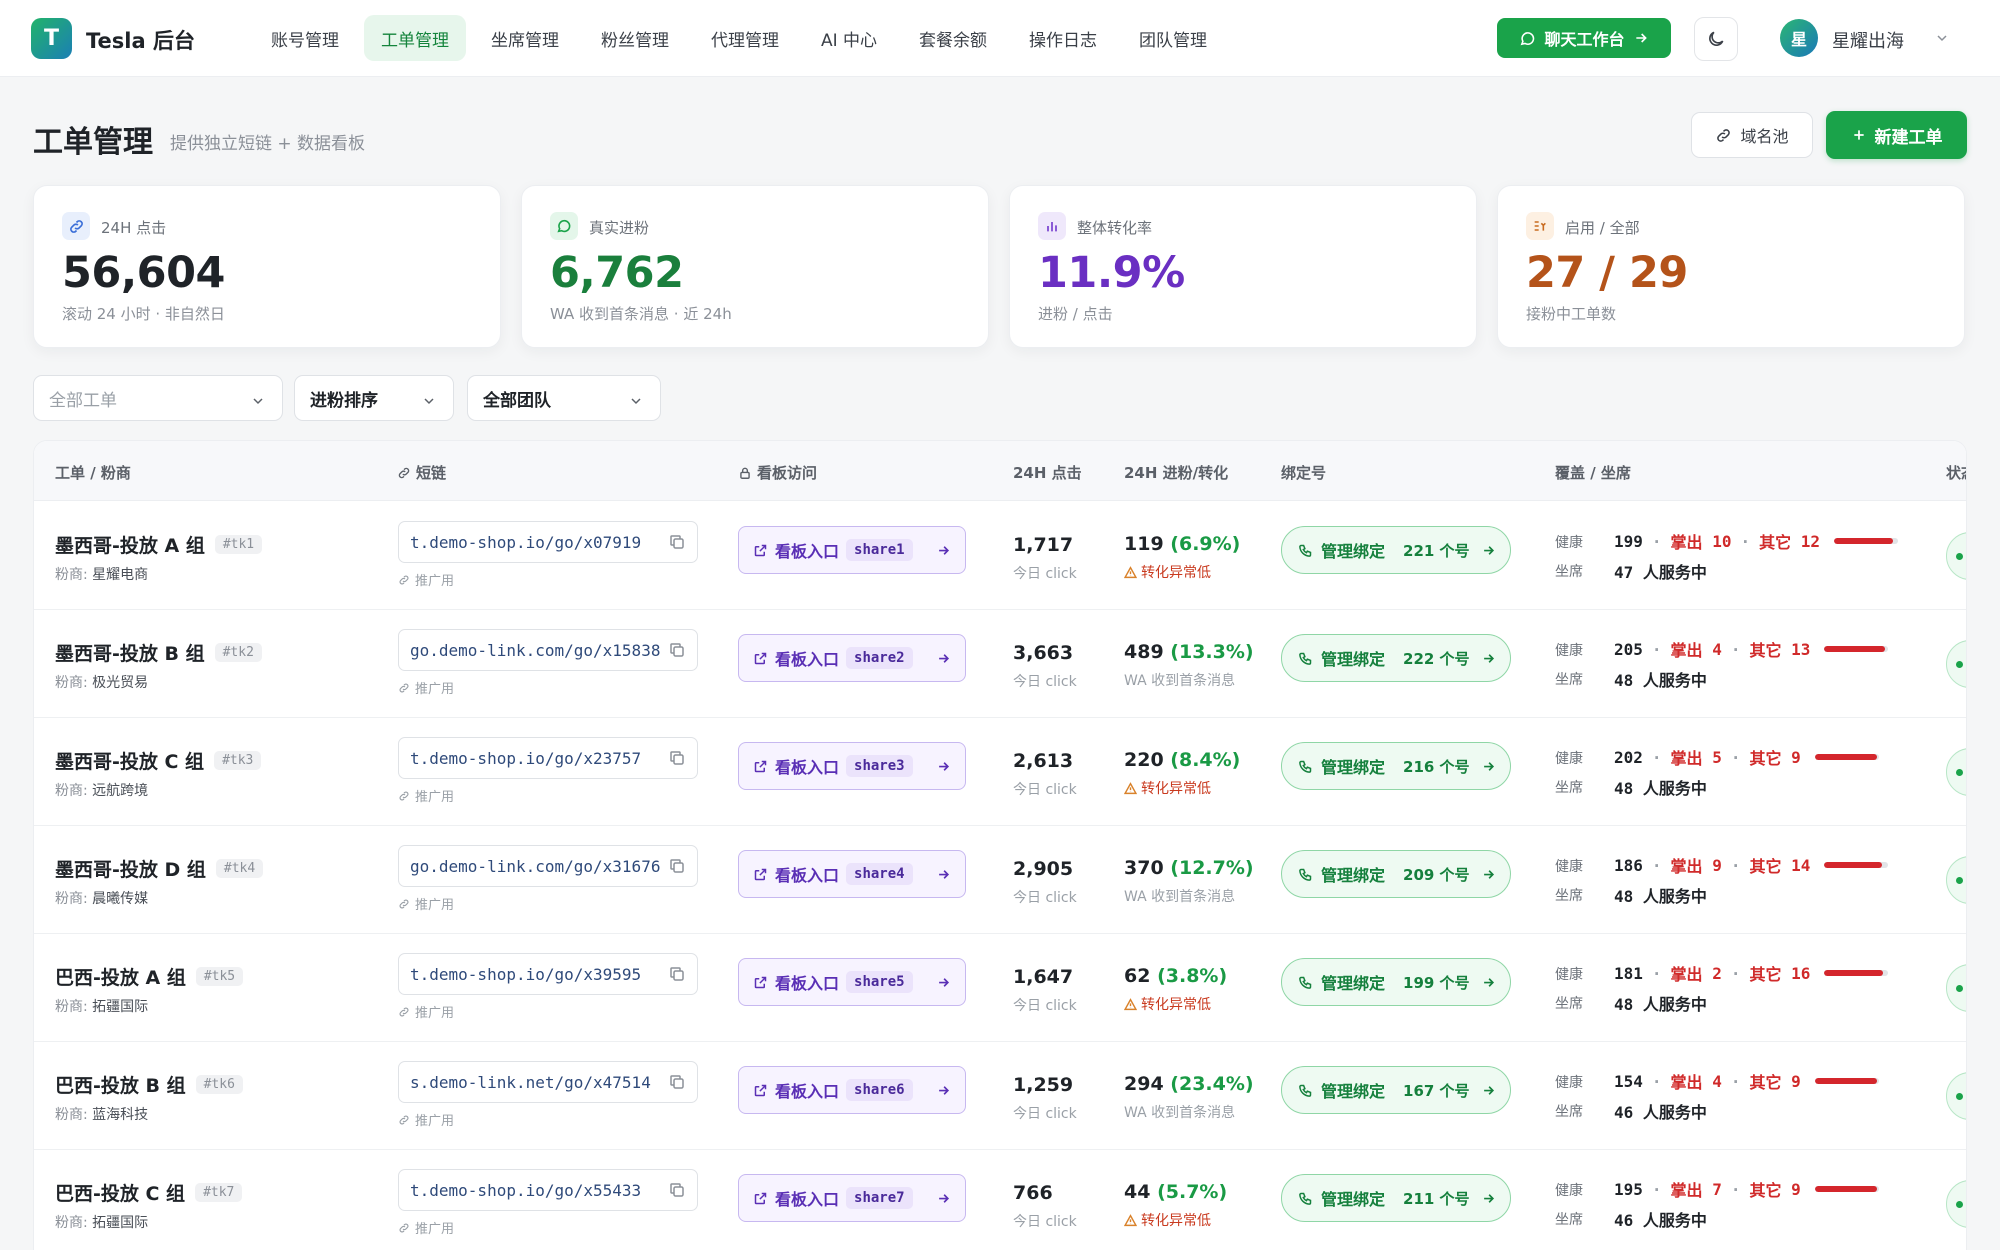 Image resolution: width=2000 pixels, height=1250 pixels. I want to click on nav-item-2: 坐席管理, so click(525, 38).